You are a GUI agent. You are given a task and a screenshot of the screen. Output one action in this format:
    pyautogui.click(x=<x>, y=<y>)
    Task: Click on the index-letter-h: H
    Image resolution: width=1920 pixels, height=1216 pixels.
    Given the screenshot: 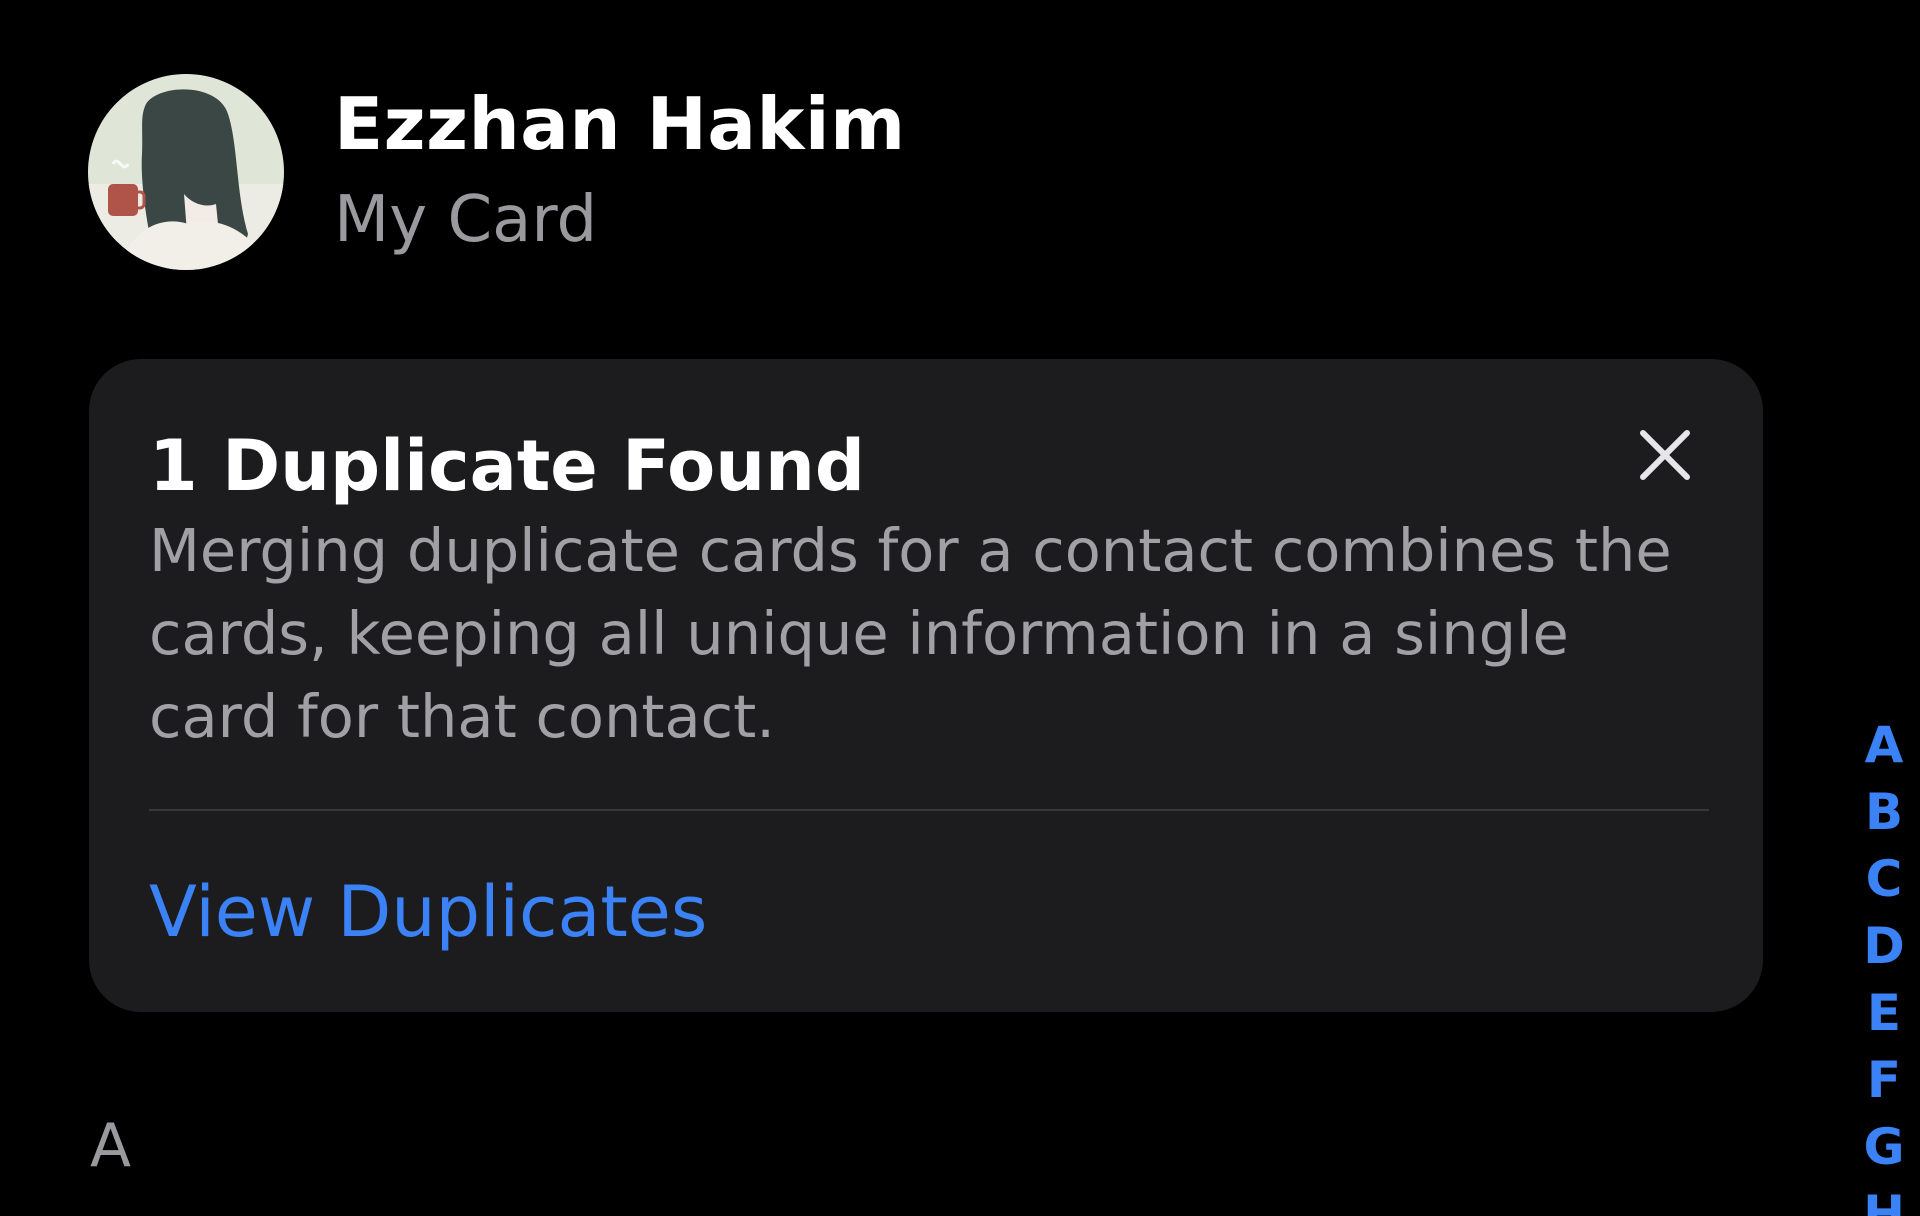 What is the action you would take?
    pyautogui.click(x=1884, y=1198)
    